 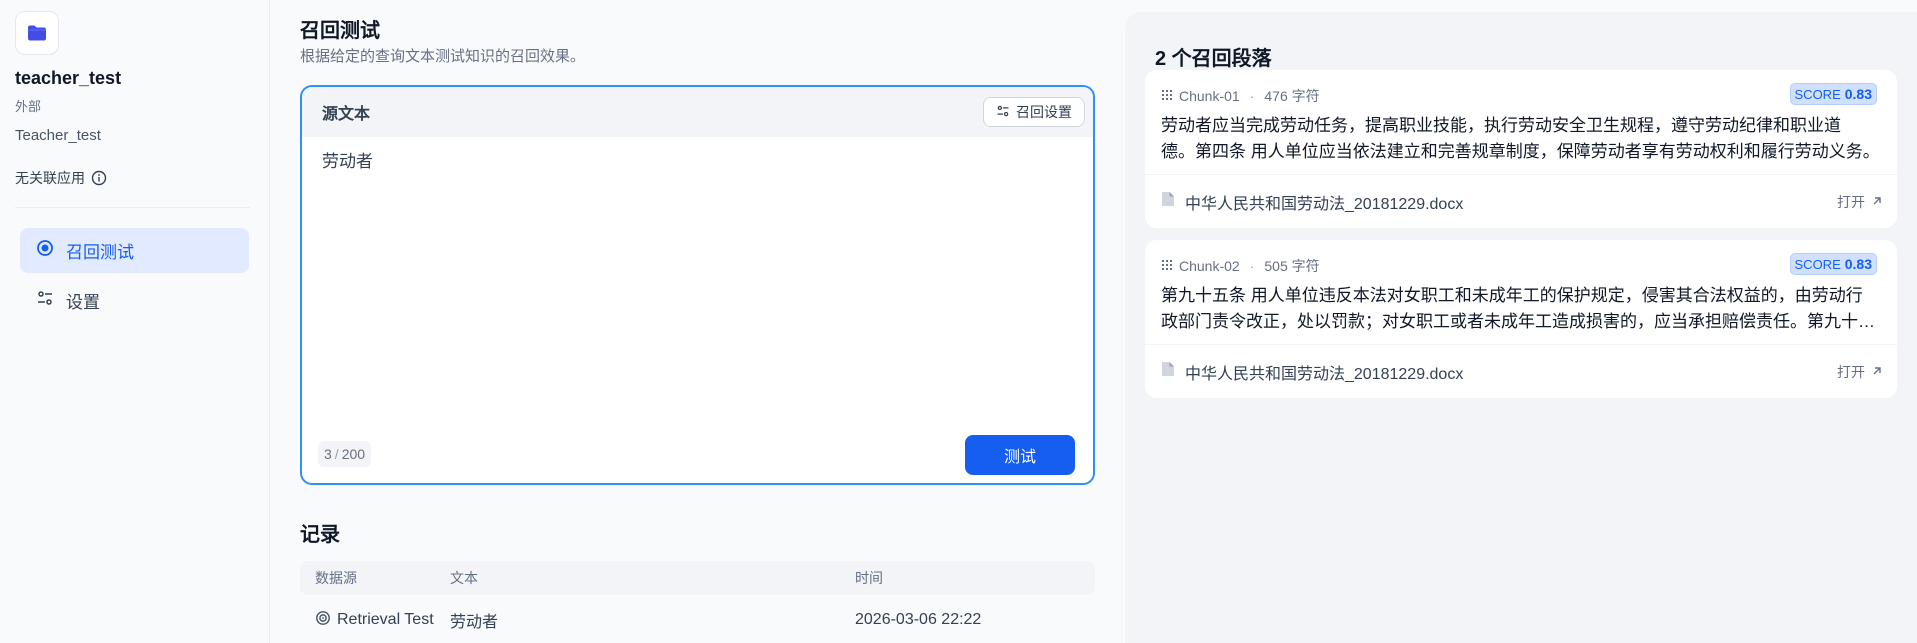 What do you see at coordinates (328, 454) in the screenshot?
I see `char-count: 3` at bounding box center [328, 454].